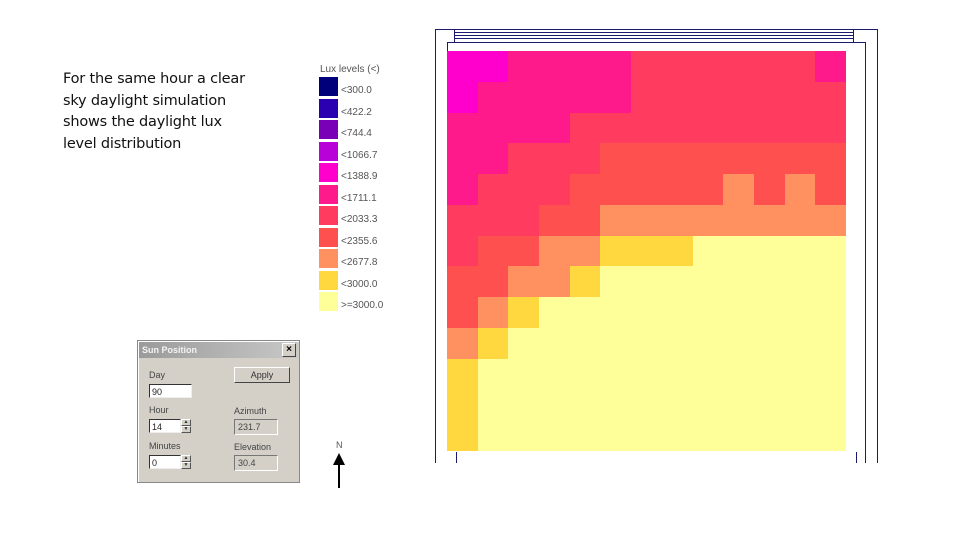 The height and width of the screenshot is (540, 960). I want to click on close-icon: ×, so click(289, 349).